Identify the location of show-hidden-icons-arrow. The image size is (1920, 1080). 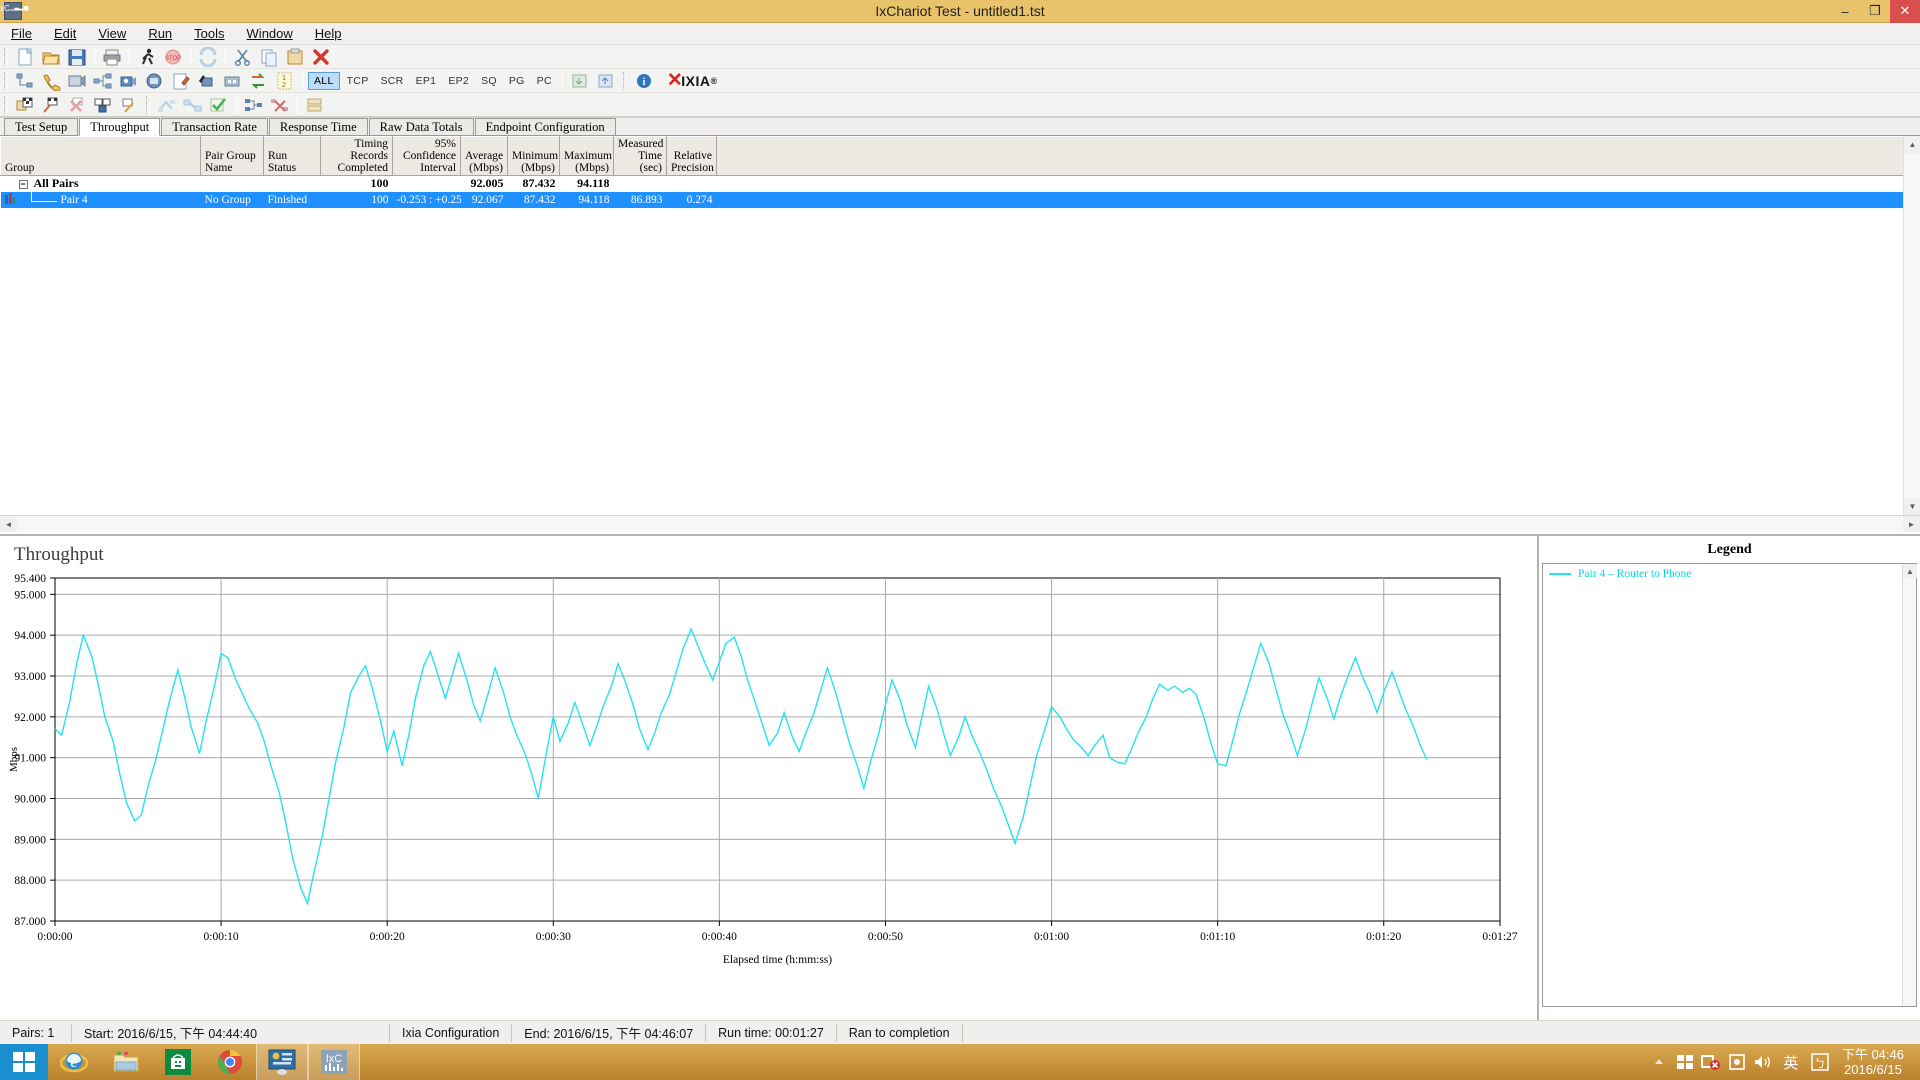
(1659, 1062).